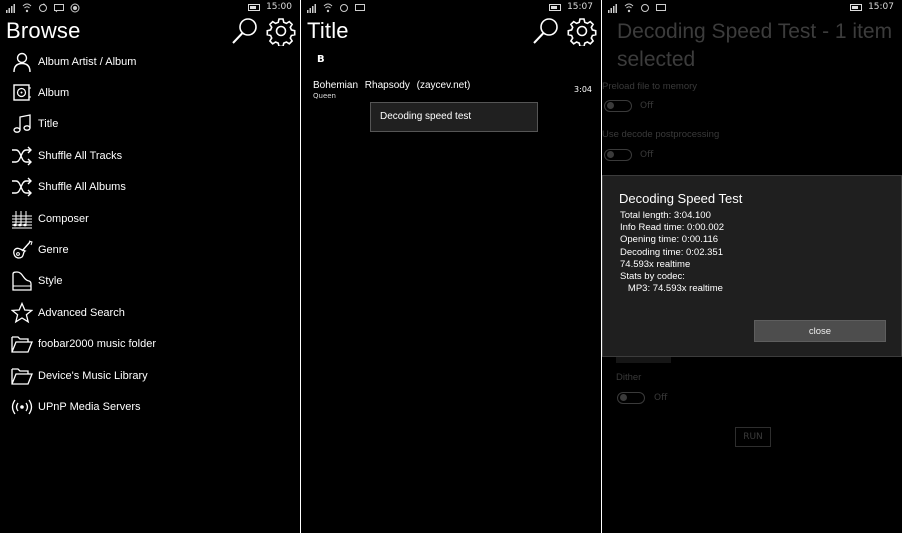  Describe the element at coordinates (755, 45) in the screenshot. I see `page-title: Decoding Speed Test - 1 item selected` at that location.